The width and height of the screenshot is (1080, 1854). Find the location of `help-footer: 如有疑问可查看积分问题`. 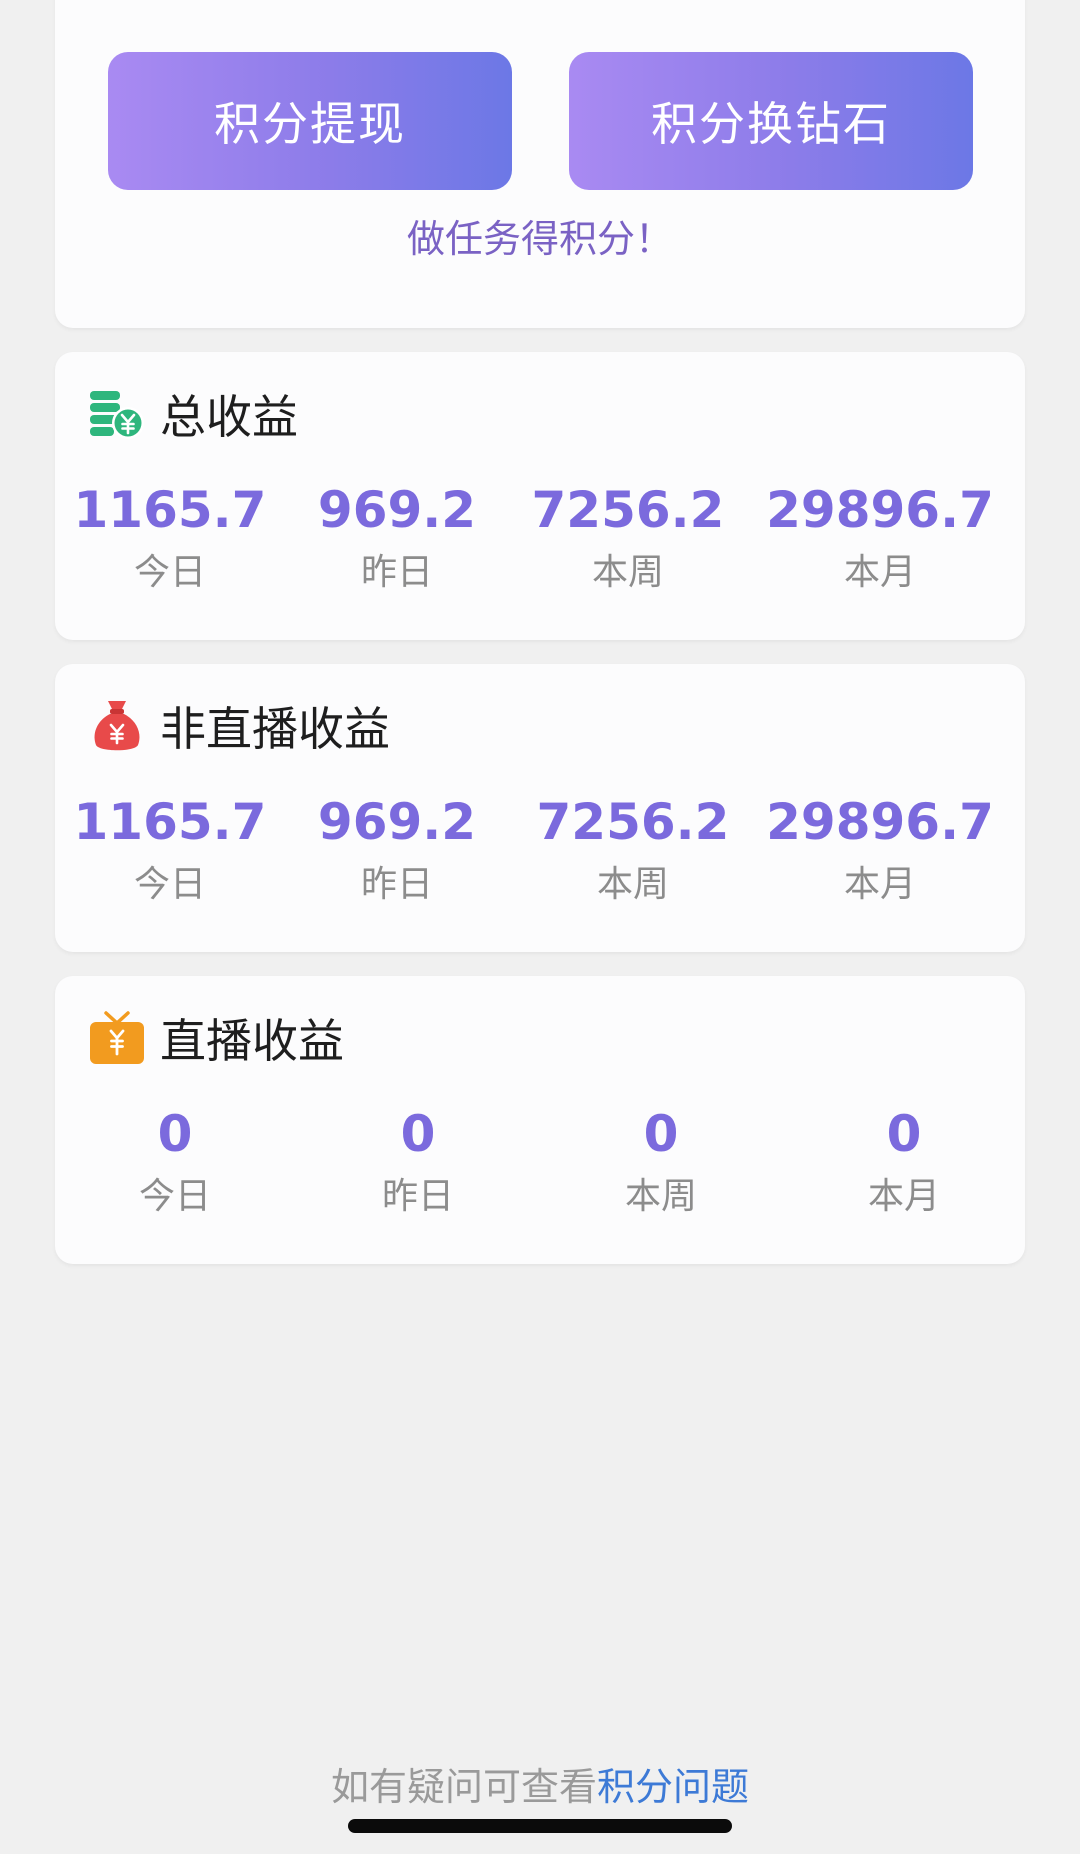

help-footer: 如有疑问可查看积分问题 is located at coordinates (540, 1783).